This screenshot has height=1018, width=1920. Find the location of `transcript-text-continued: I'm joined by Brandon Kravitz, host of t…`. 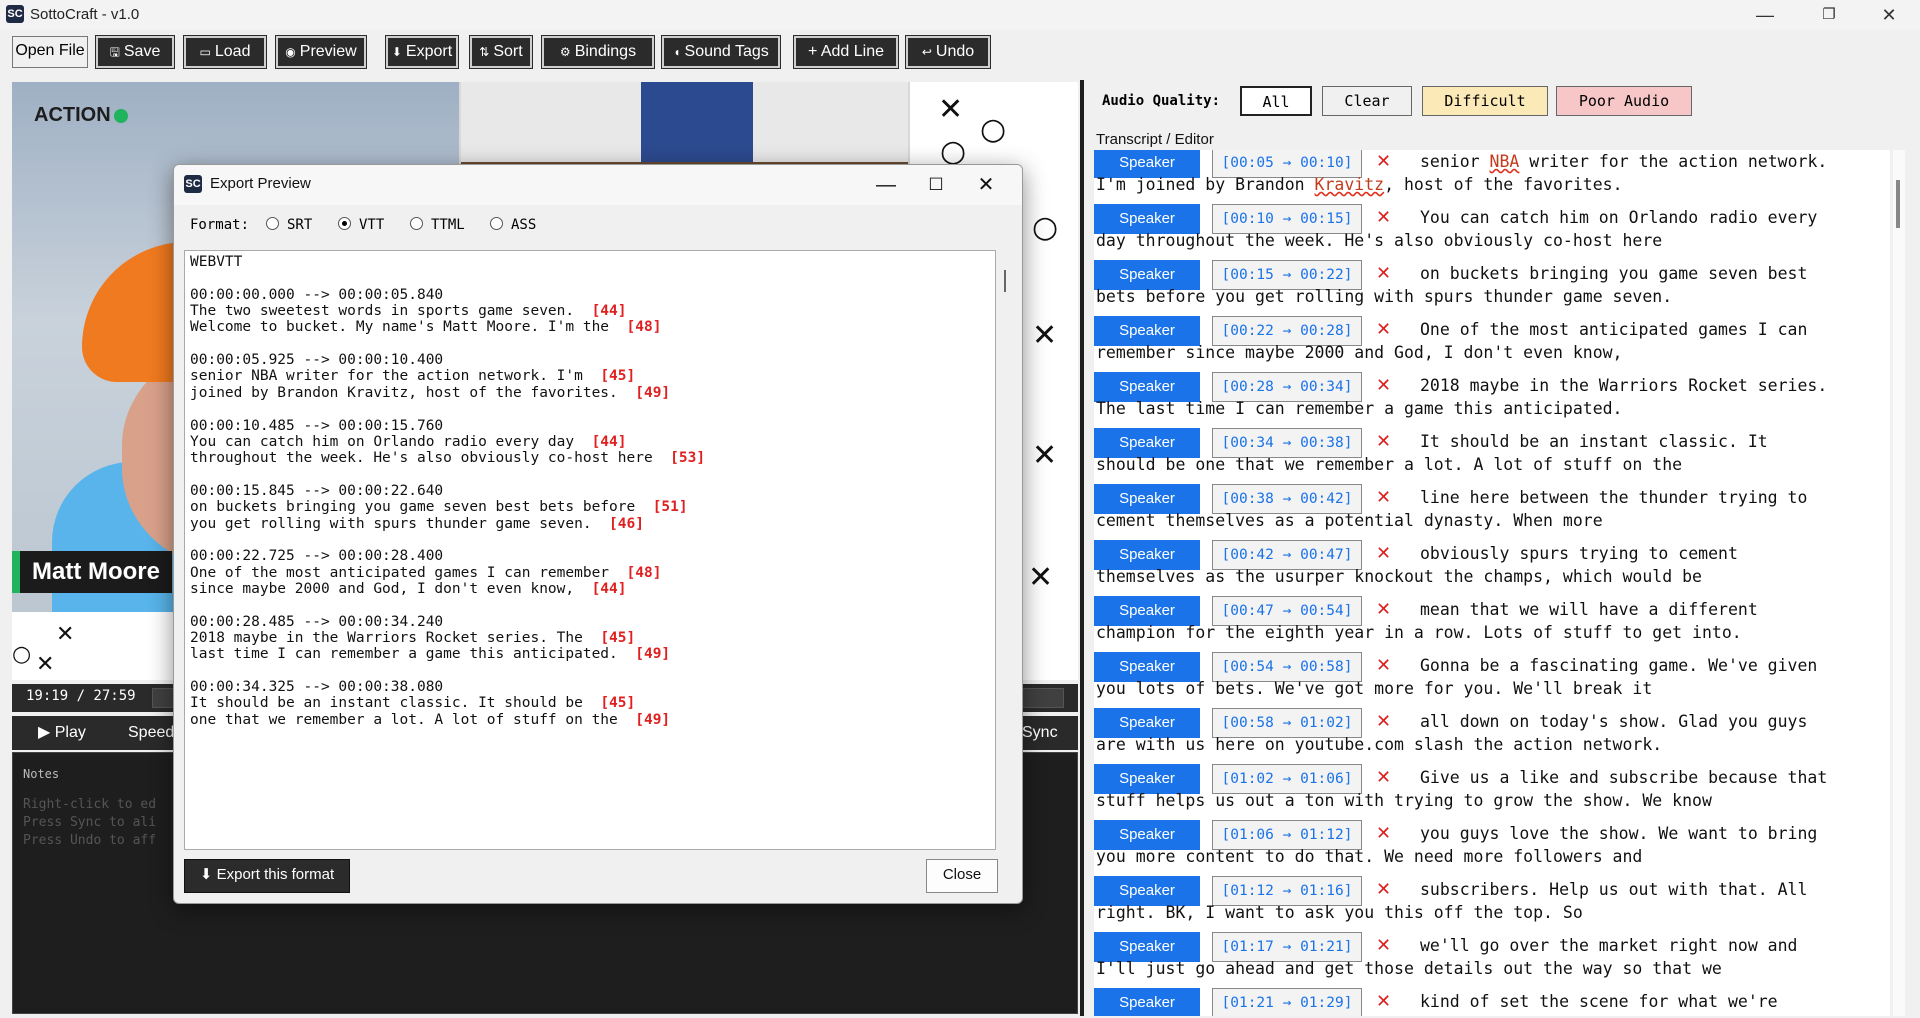

transcript-text-continued: I'm joined by Brandon Kravitz, host of t… is located at coordinates (1359, 184).